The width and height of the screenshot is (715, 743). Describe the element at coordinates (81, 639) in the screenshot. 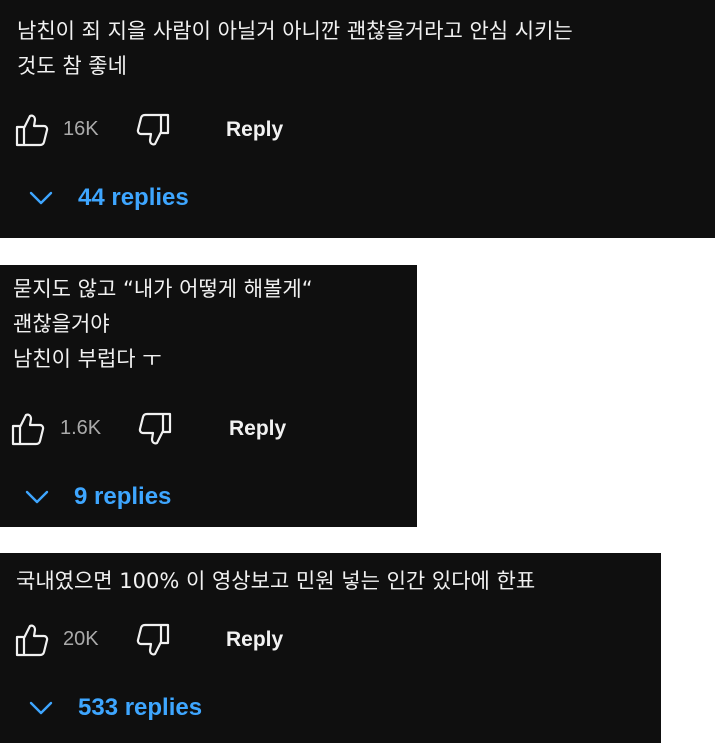

I see `like-count: 20K` at that location.